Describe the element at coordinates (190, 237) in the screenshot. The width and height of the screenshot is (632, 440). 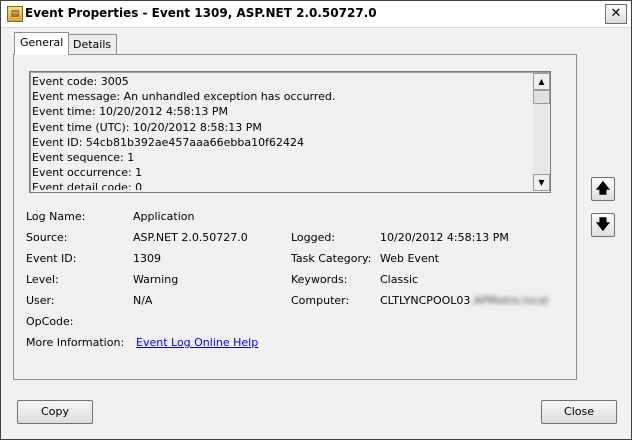
I see `source-value: ASP.NET 2.0.50727.0` at that location.